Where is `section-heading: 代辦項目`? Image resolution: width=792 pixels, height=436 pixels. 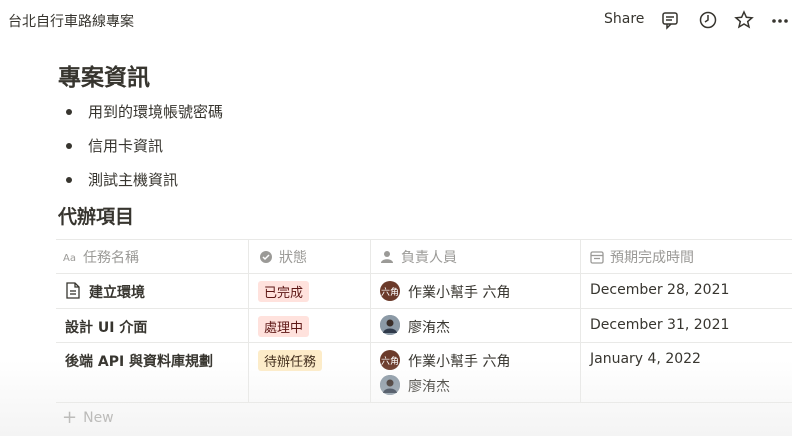
section-heading: 代辦項目 is located at coordinates (96, 217).